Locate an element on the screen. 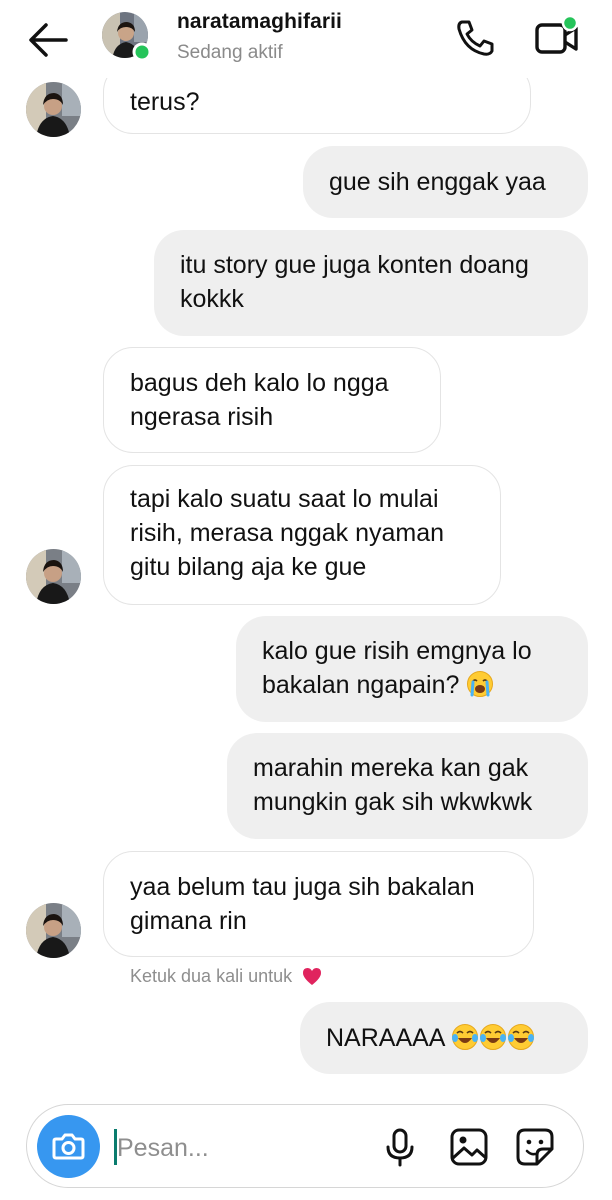 This screenshot has width=612, height=1200. phone-icon is located at coordinates (475, 38).